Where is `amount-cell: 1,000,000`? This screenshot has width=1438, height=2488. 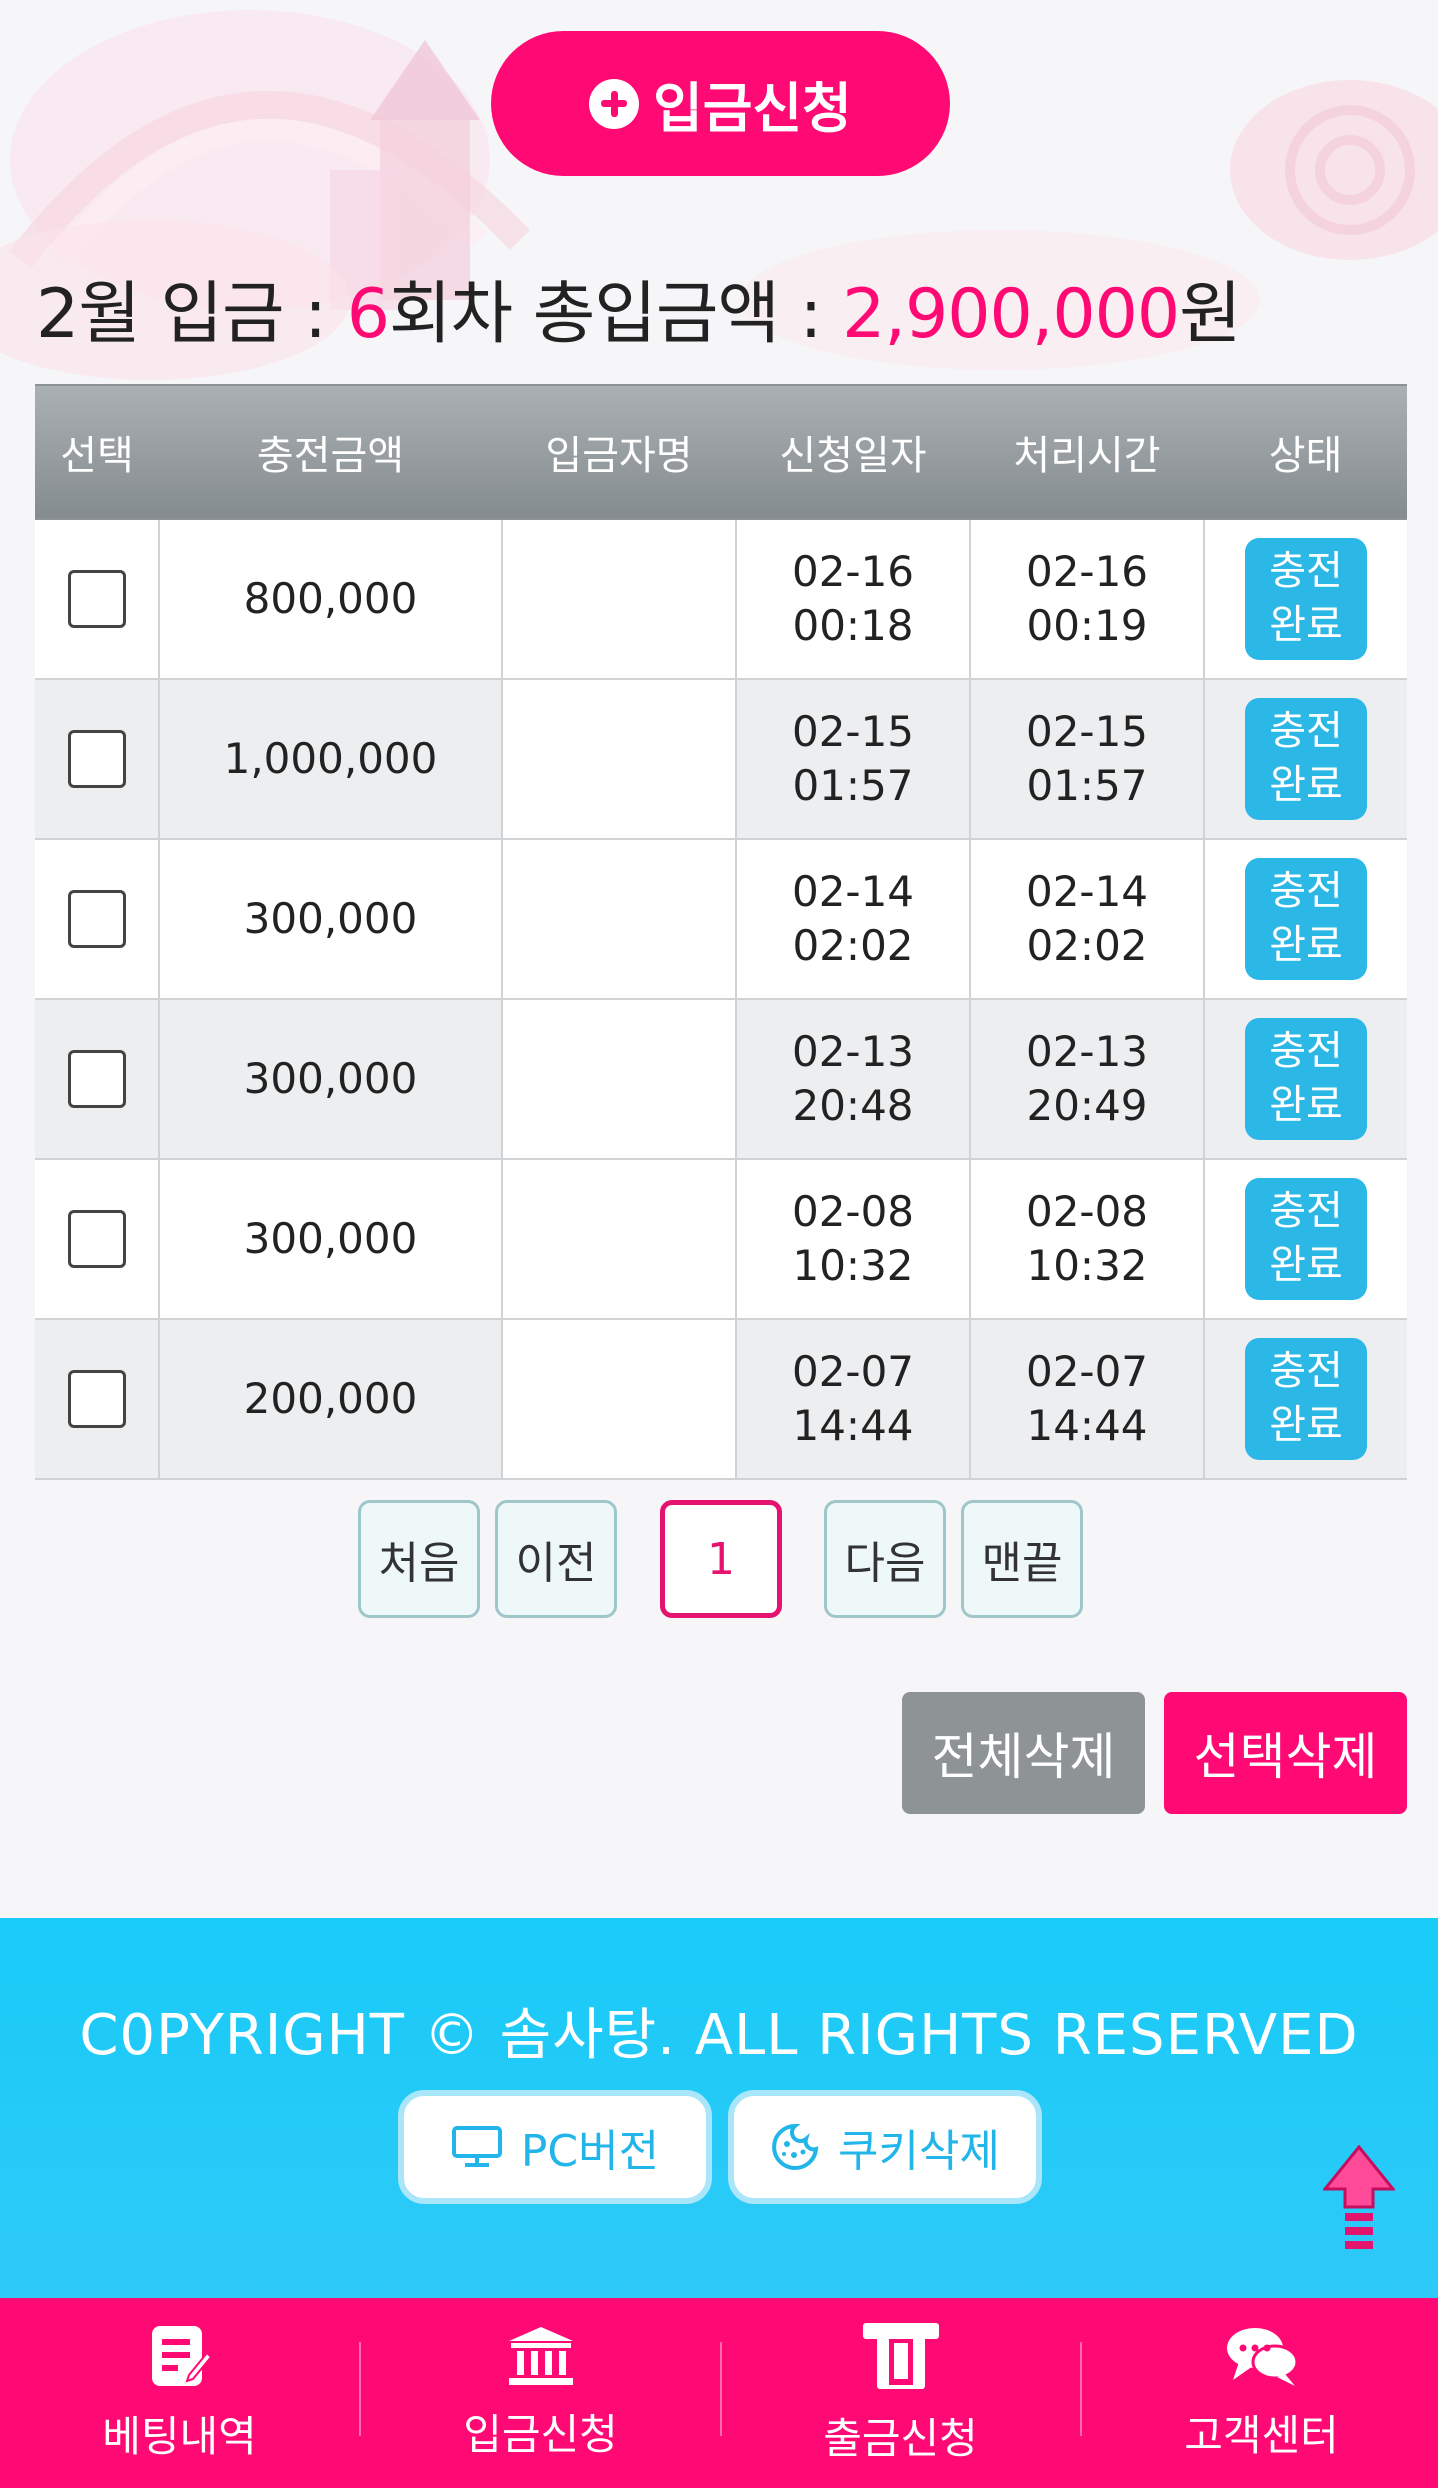 amount-cell: 1,000,000 is located at coordinates (331, 759).